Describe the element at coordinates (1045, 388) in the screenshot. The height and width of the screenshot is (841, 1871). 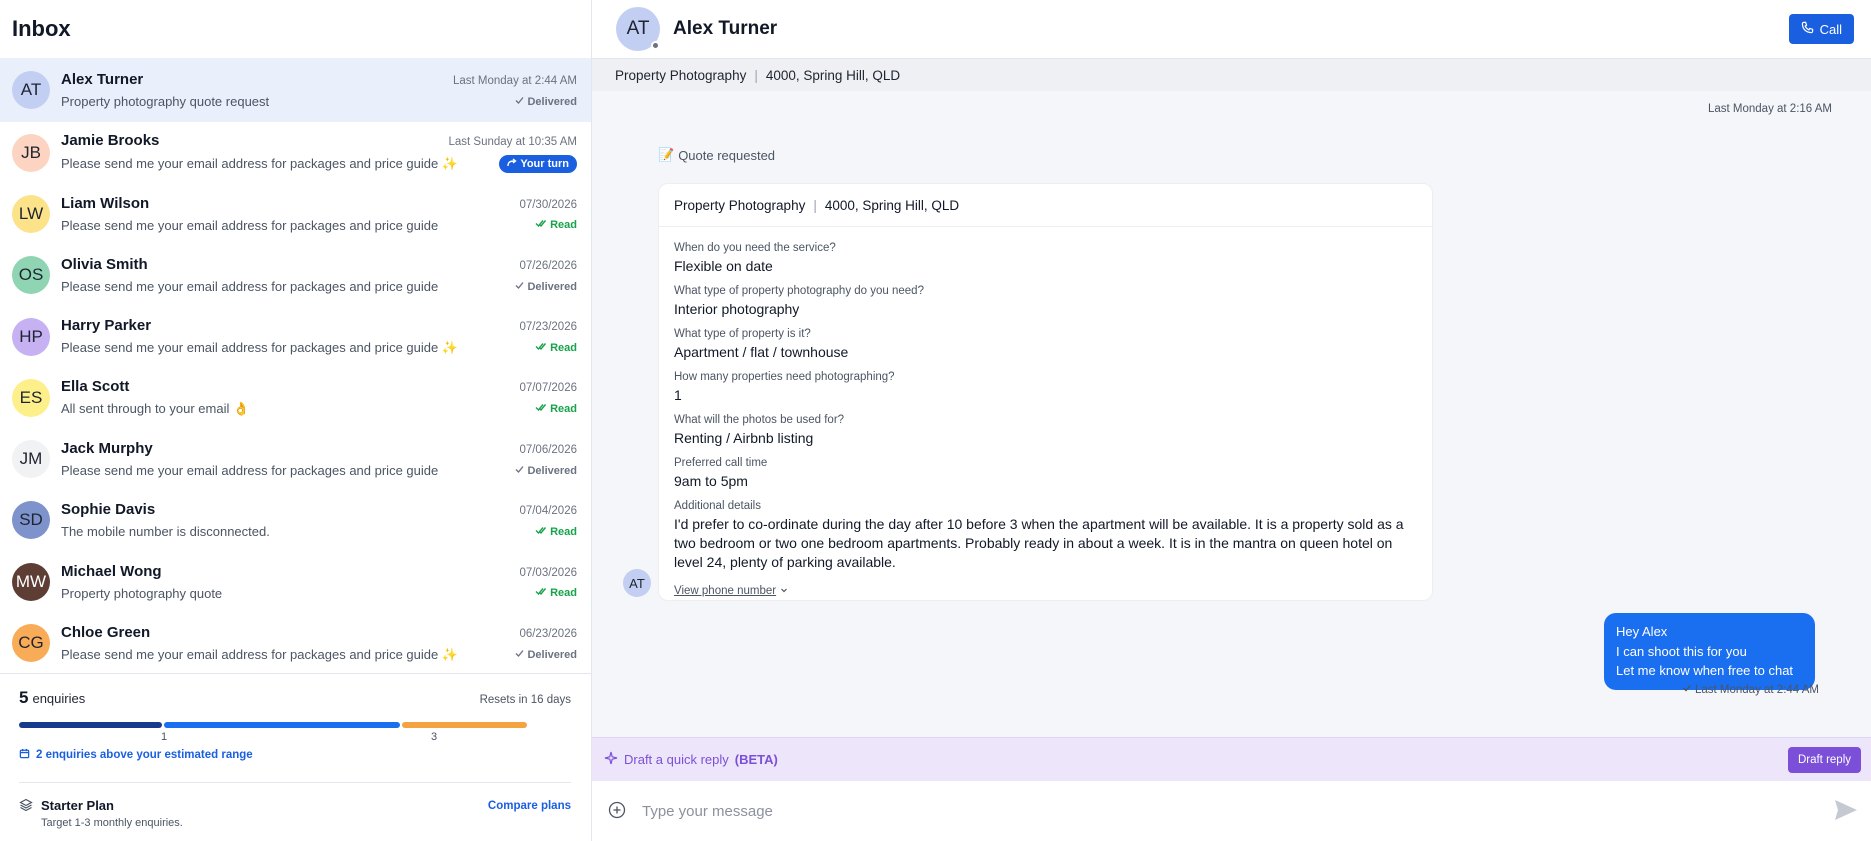
I see `quote-detail: How many properties need photographing? 1` at that location.